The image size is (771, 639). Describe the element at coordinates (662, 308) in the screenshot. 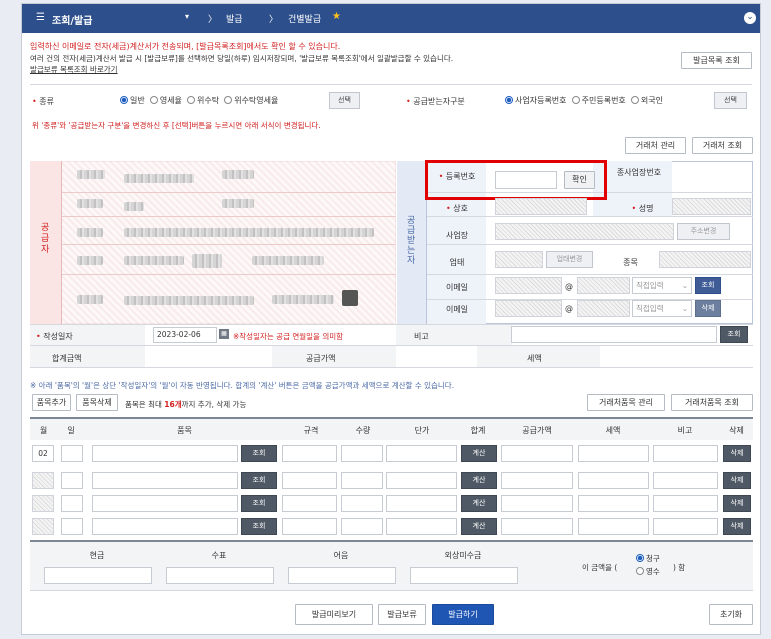

I see `email2-domain-select: 직접입력 ⌄` at that location.